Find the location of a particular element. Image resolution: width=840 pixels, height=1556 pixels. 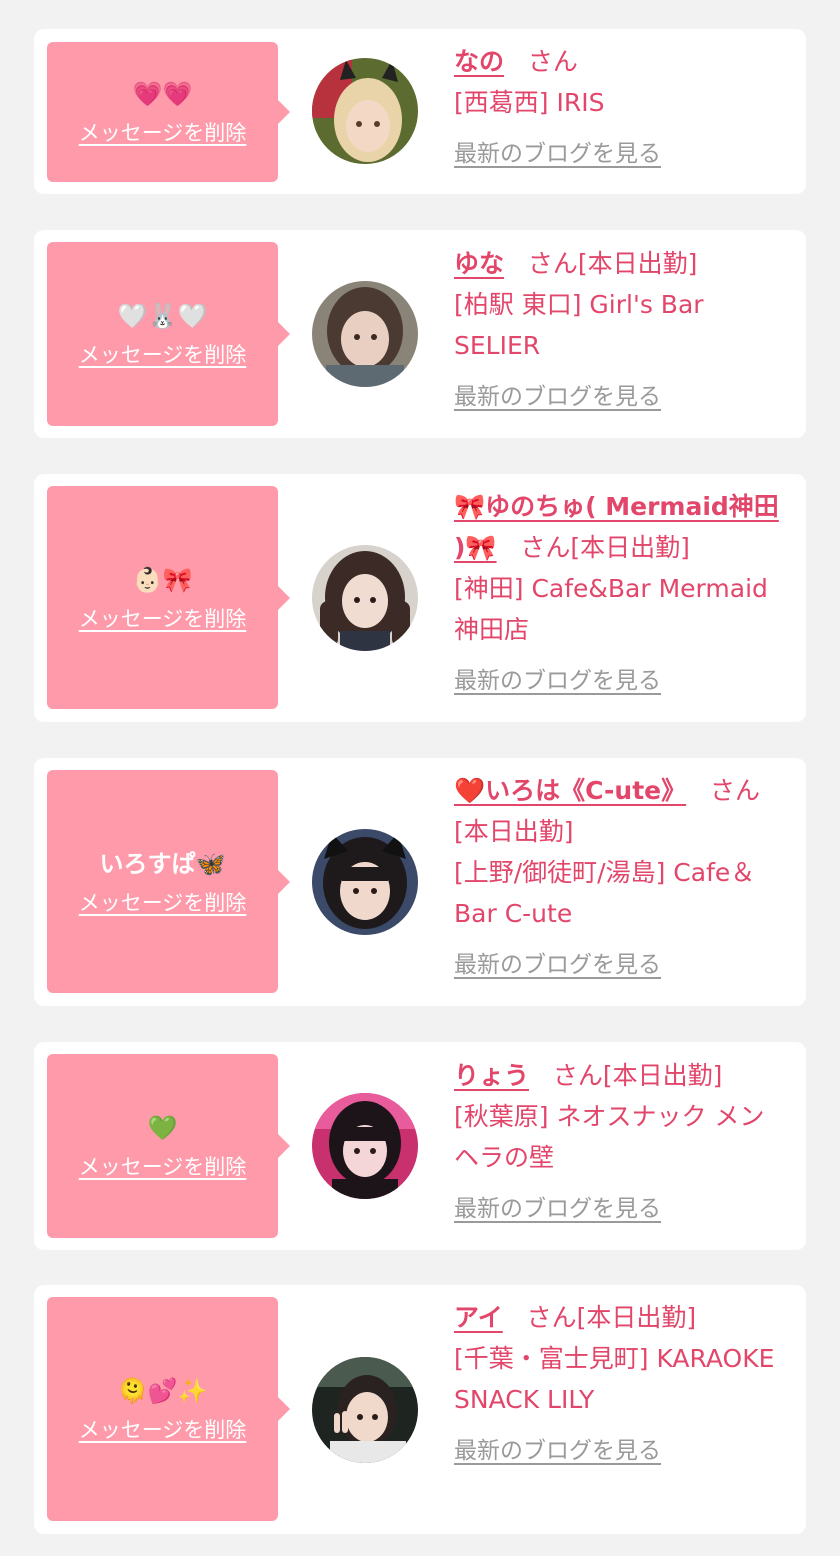

location-shop: [千葉・富士見町] KARAOKE SNACK LILY is located at coordinates (614, 1379).